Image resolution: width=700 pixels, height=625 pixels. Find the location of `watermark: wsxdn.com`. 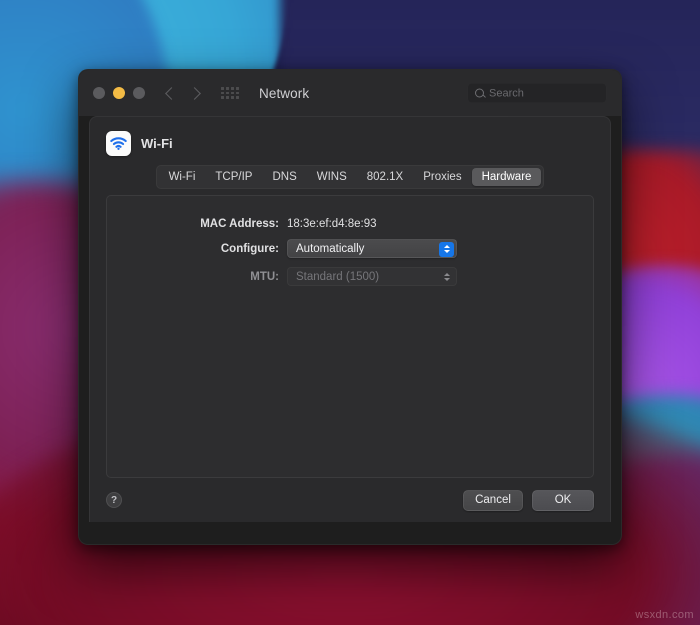

watermark: wsxdn.com is located at coordinates (664, 615).